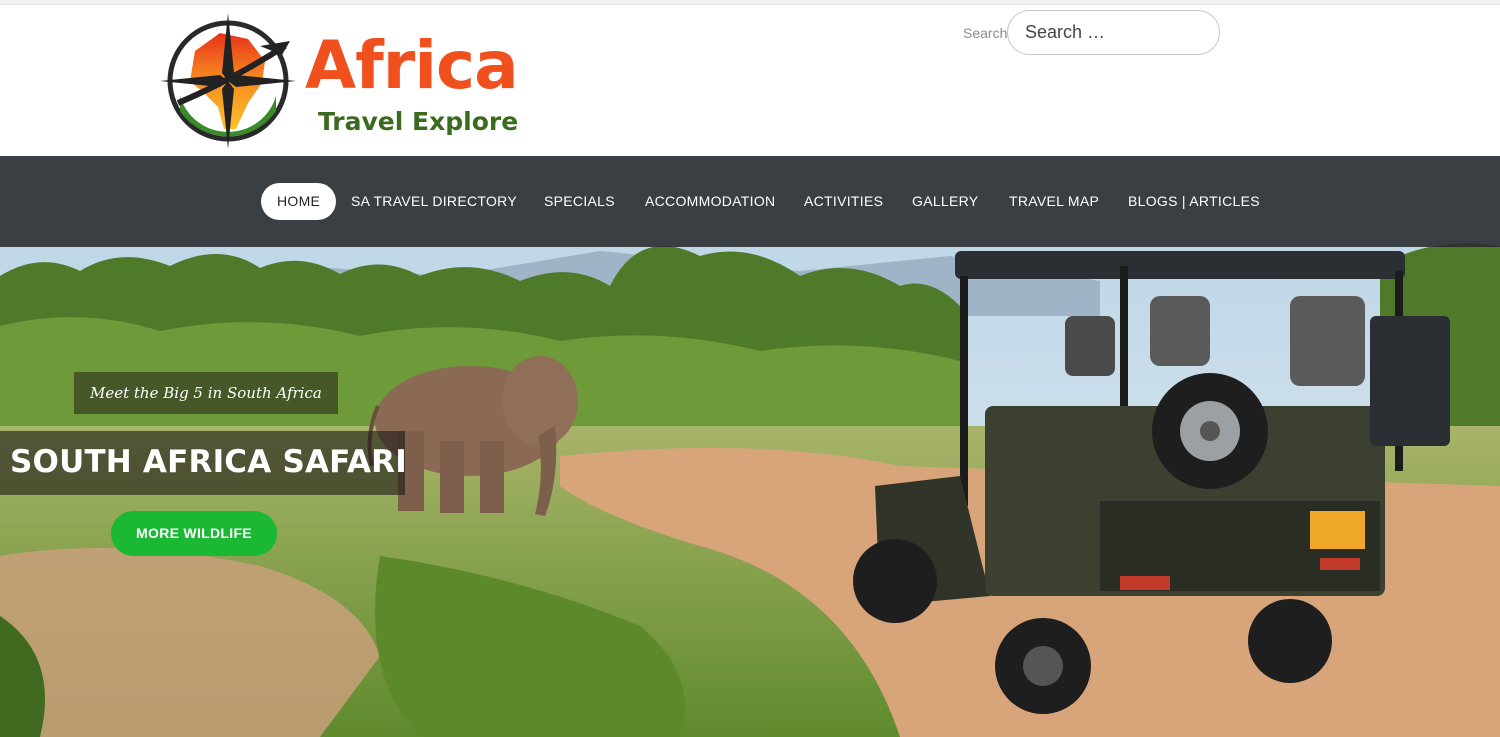  I want to click on search-label: Search, so click(985, 33).